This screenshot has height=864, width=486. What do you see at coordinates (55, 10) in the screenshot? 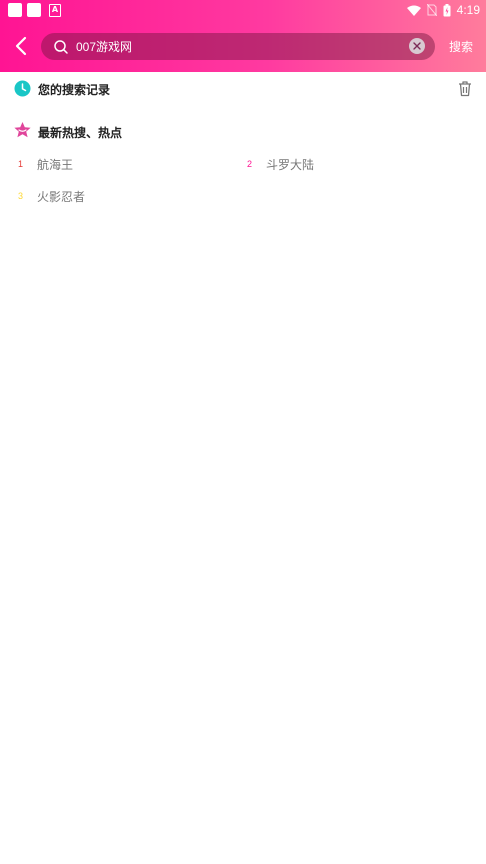
I see `font-notification-icon: A` at bounding box center [55, 10].